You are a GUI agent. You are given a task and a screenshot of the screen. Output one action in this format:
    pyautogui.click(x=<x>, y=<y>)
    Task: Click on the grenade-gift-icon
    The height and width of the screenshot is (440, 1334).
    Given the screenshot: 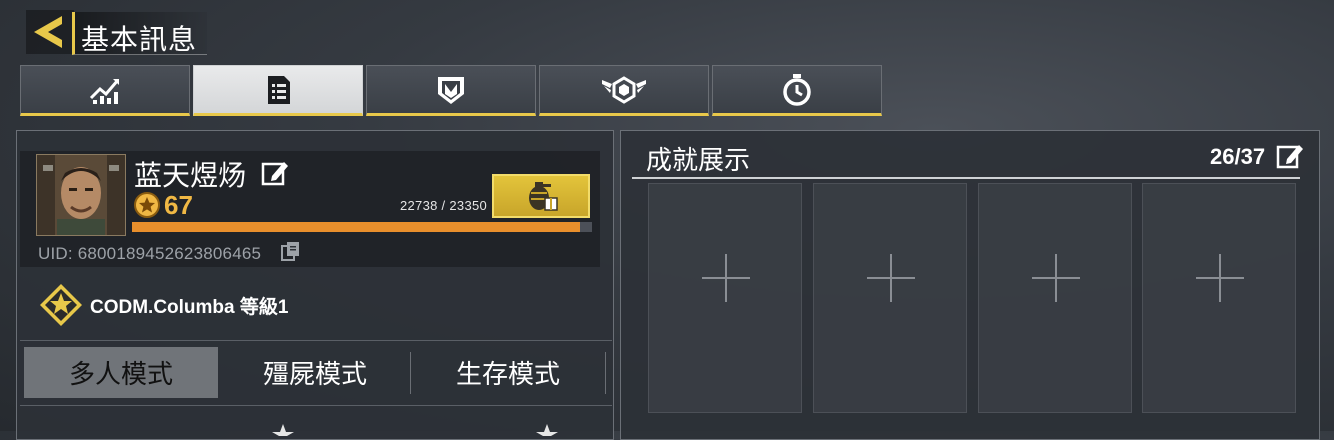 What is the action you would take?
    pyautogui.click(x=543, y=196)
    